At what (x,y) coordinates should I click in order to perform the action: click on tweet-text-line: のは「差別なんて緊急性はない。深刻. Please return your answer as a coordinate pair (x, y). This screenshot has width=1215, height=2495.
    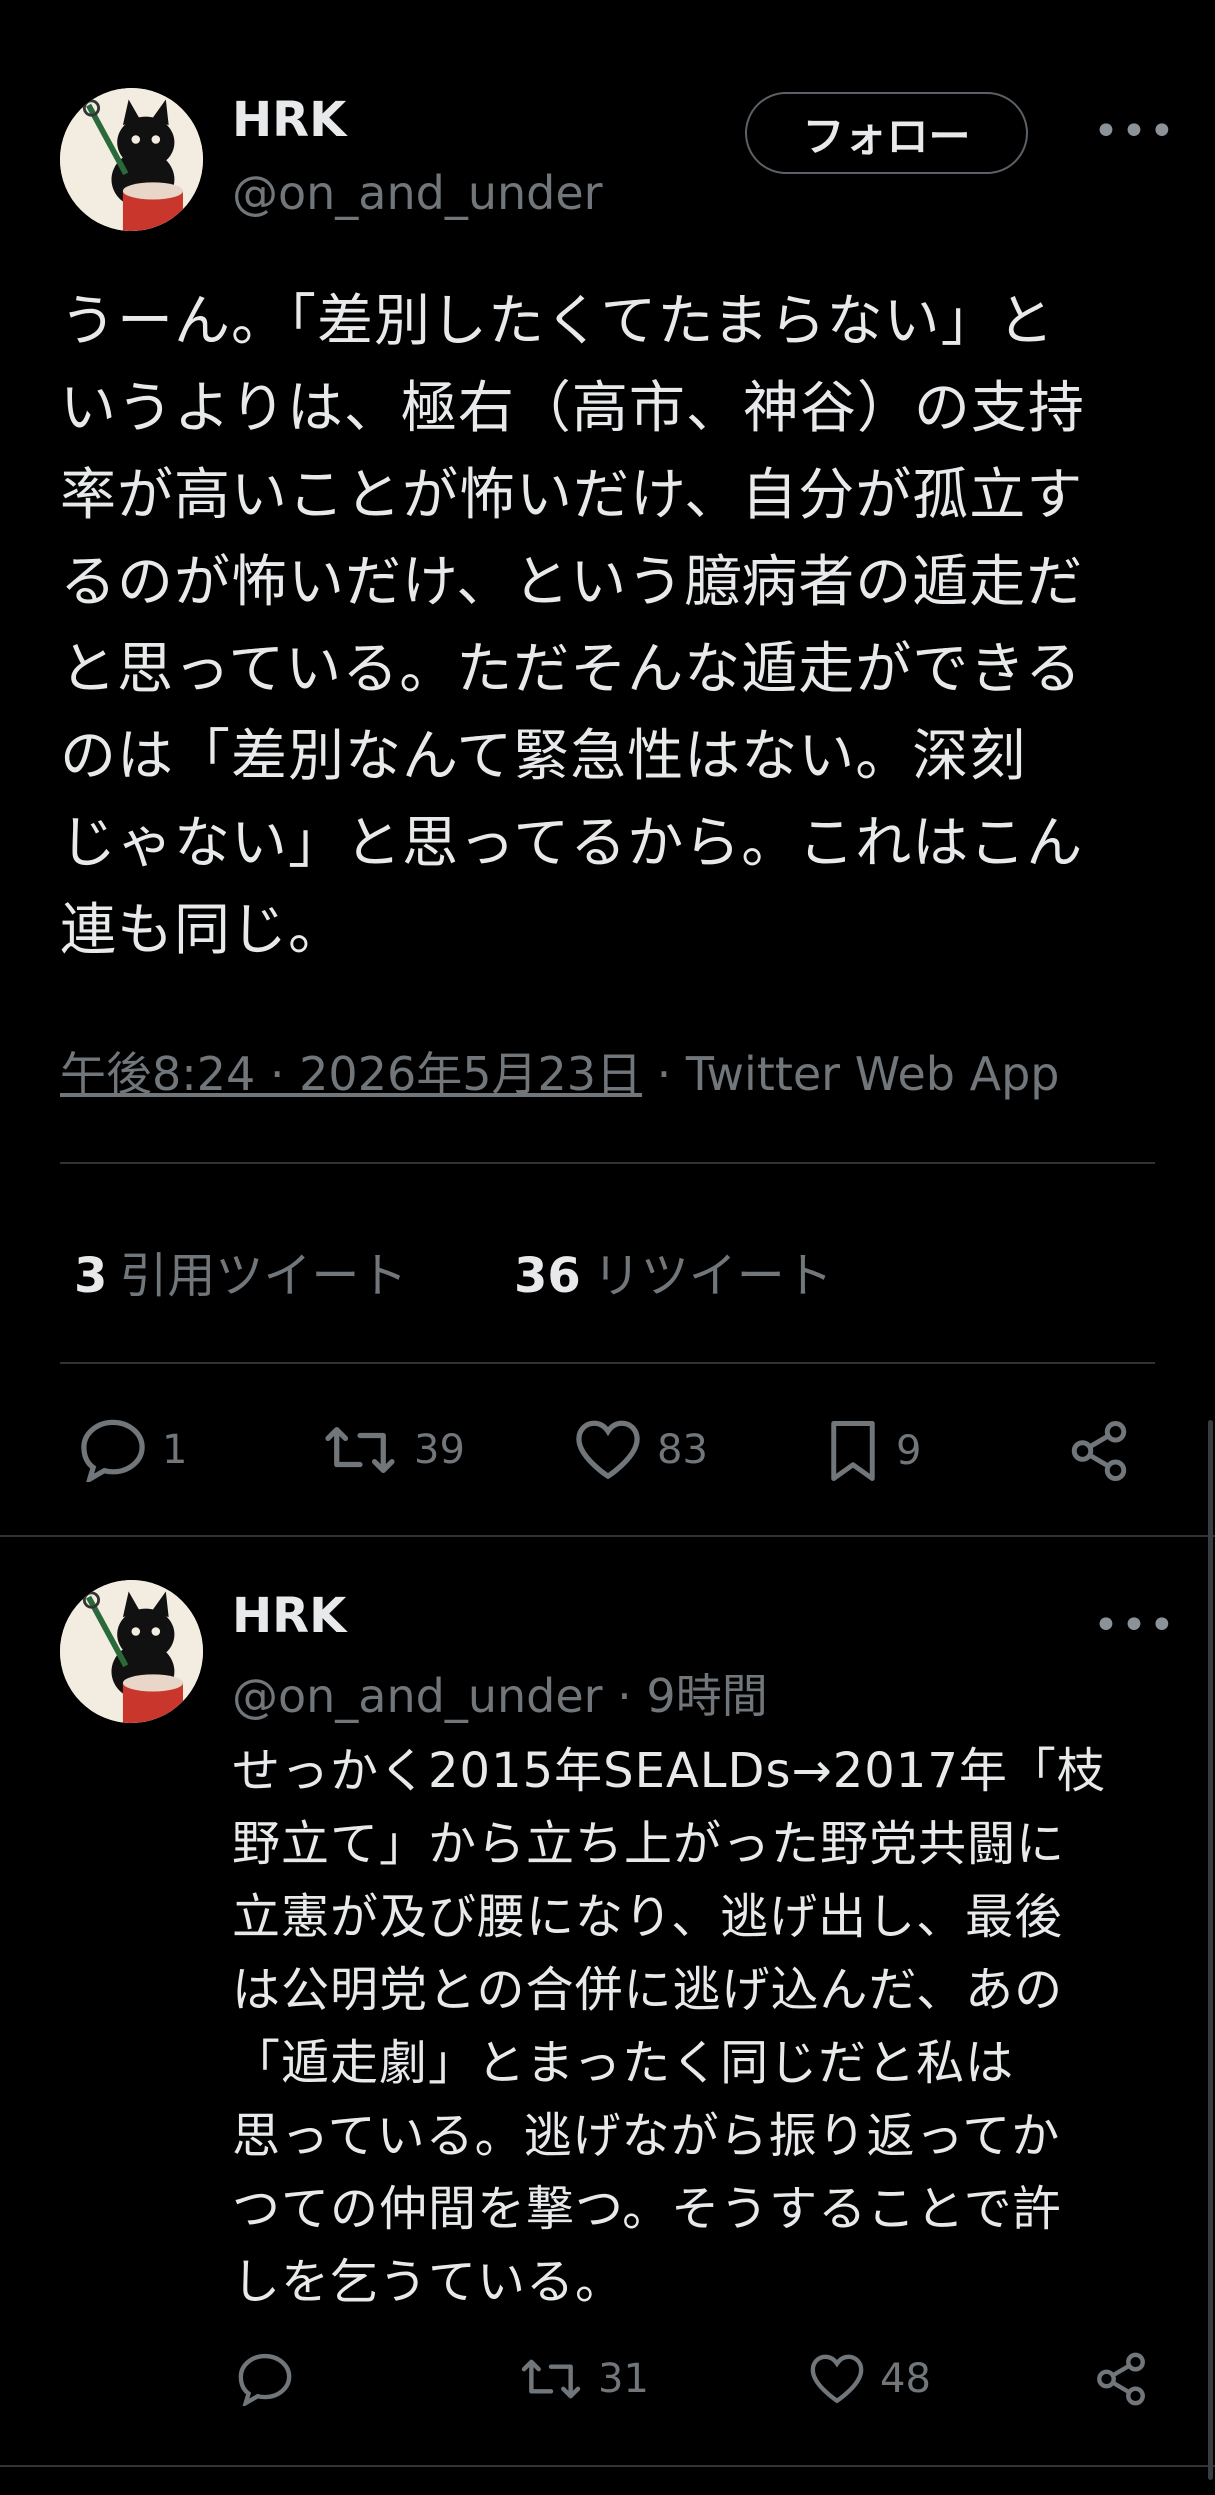
    Looking at the image, I should click on (543, 756).